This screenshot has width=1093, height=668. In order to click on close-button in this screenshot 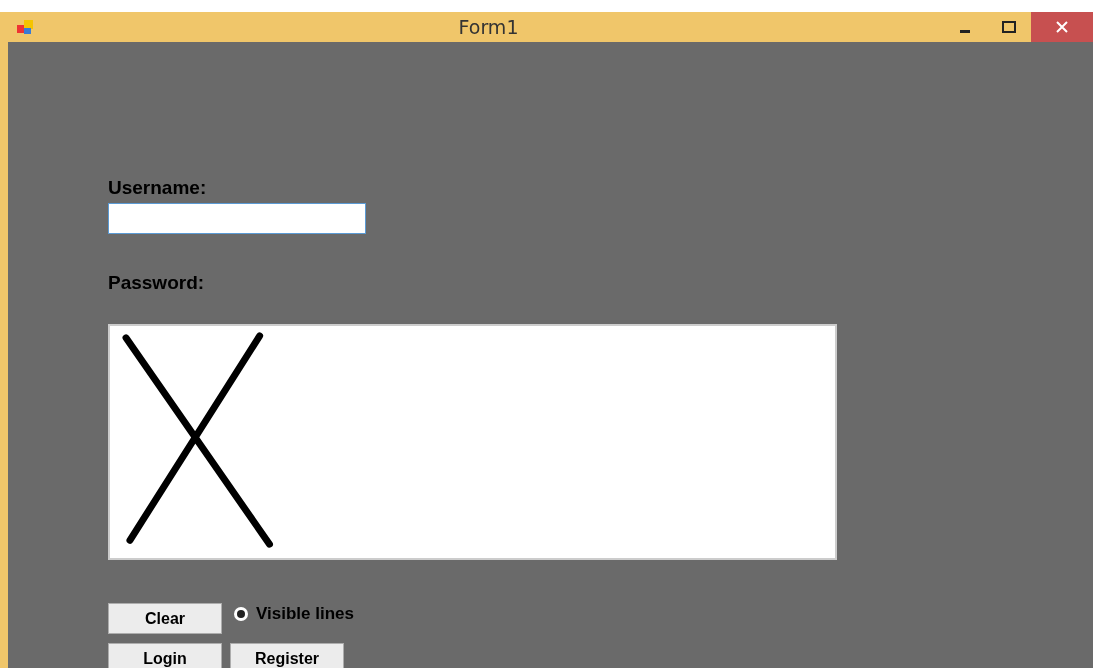, I will do `click(1062, 27)`.